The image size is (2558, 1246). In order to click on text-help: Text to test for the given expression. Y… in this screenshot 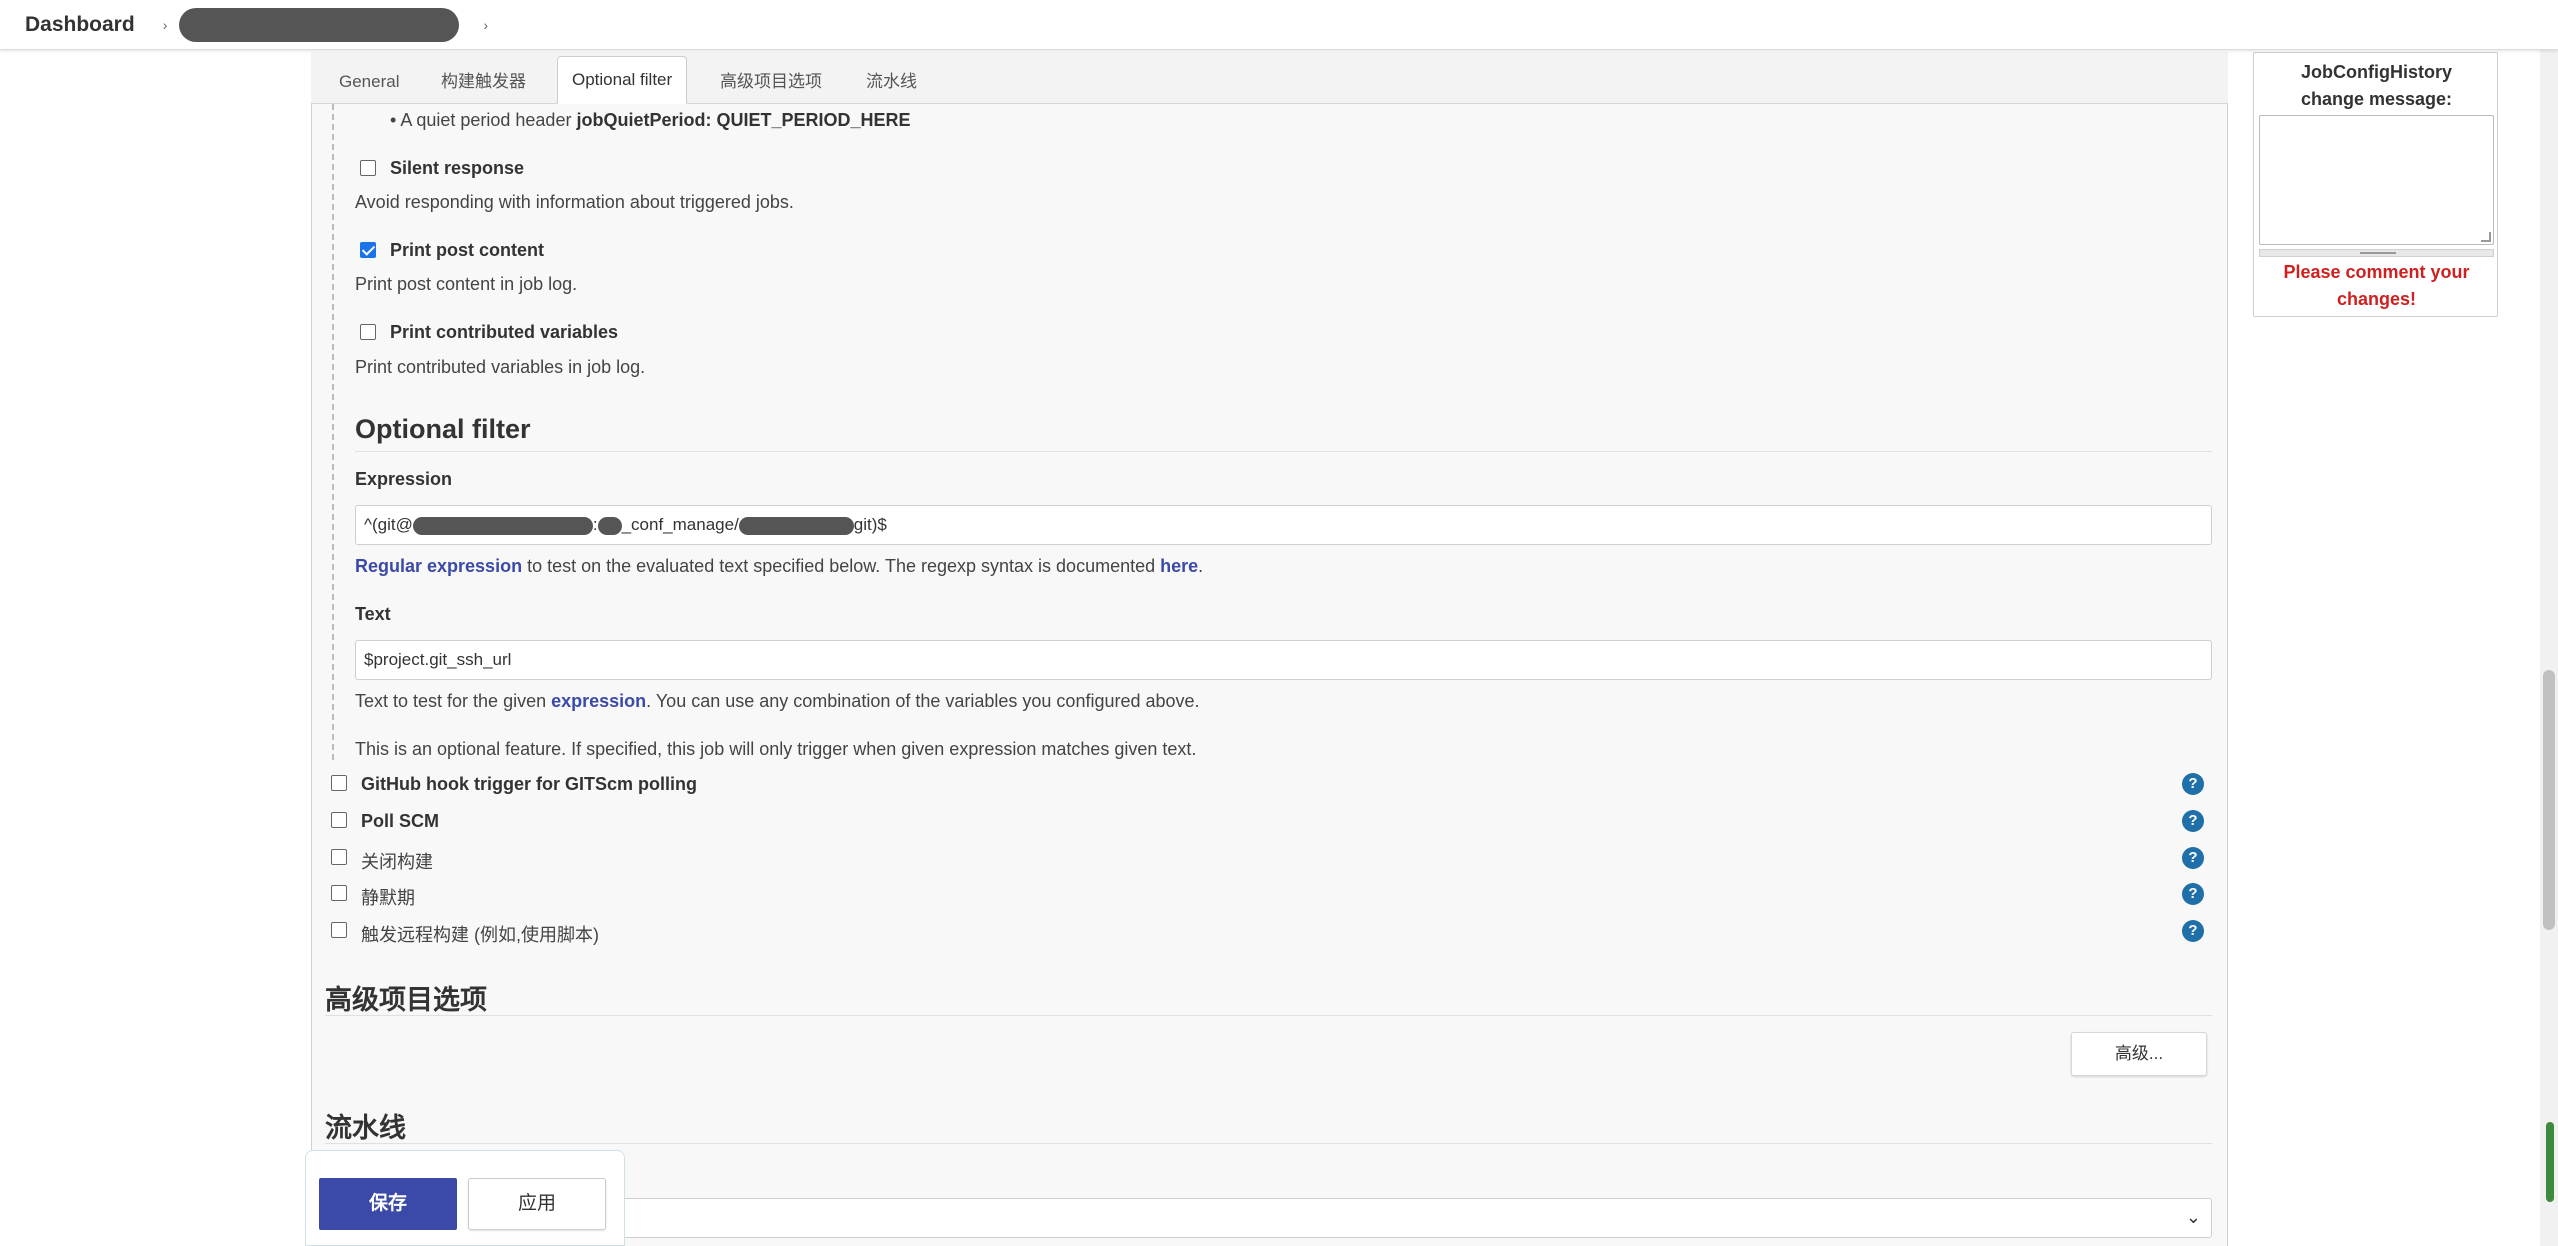, I will do `click(777, 701)`.